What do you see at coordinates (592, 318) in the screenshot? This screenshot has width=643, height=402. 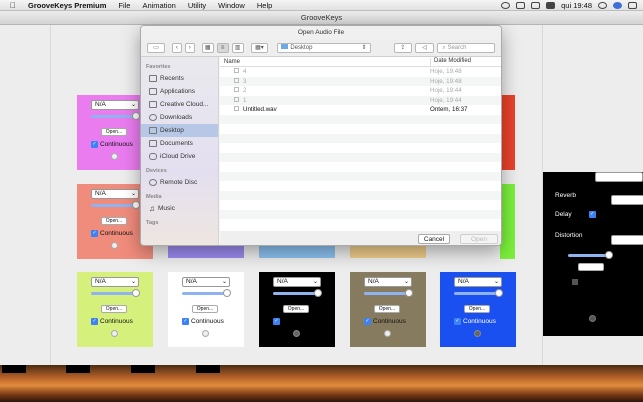 I see `effect-dot` at bounding box center [592, 318].